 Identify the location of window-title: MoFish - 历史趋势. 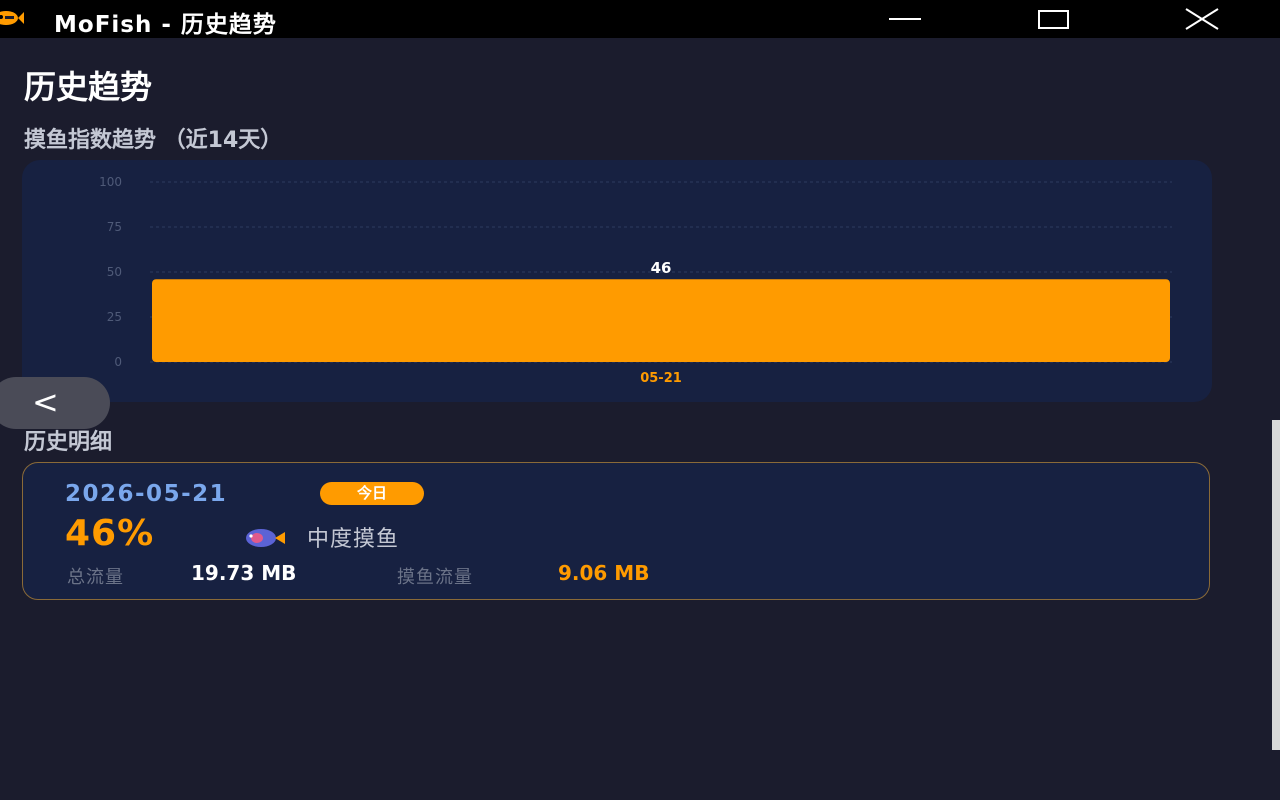
(165, 25).